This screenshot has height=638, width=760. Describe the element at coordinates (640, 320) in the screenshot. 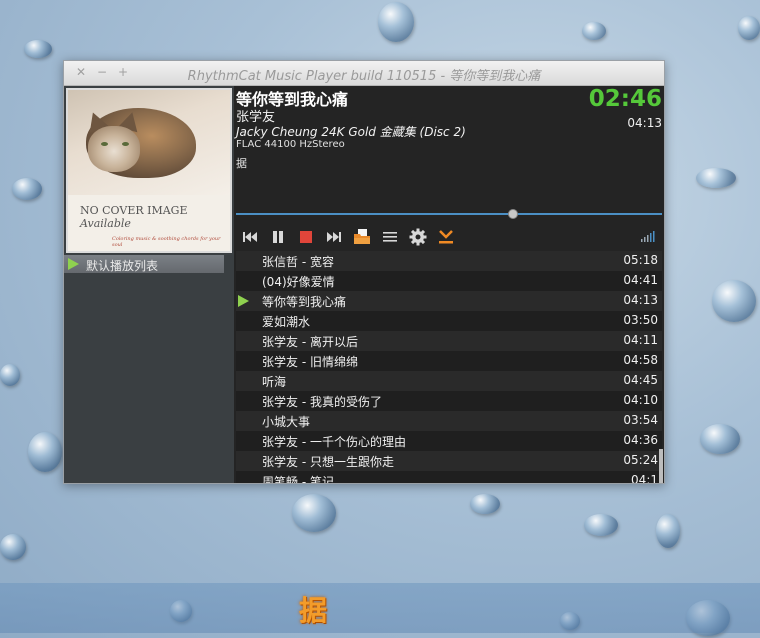

I see `track-duration: 03:50` at that location.